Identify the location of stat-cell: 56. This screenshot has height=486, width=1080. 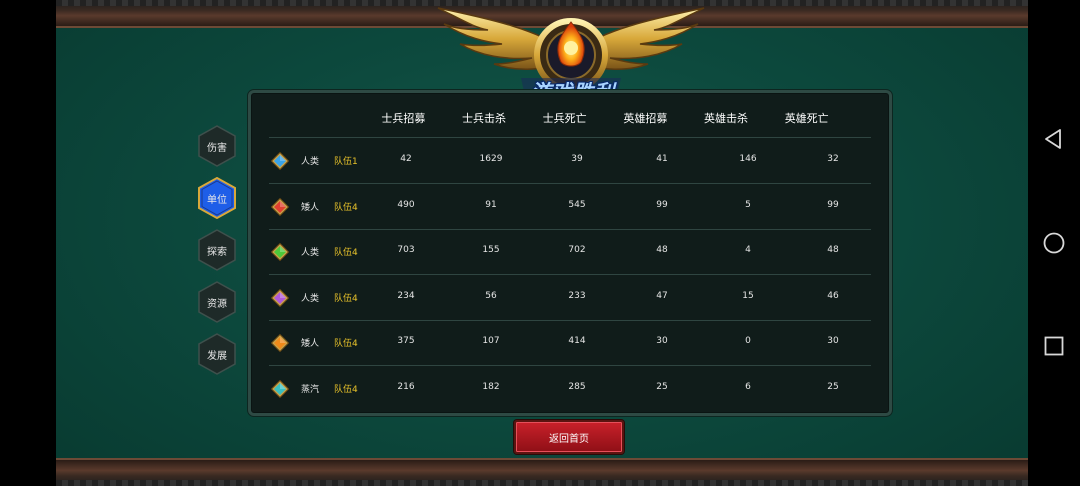
(491, 295).